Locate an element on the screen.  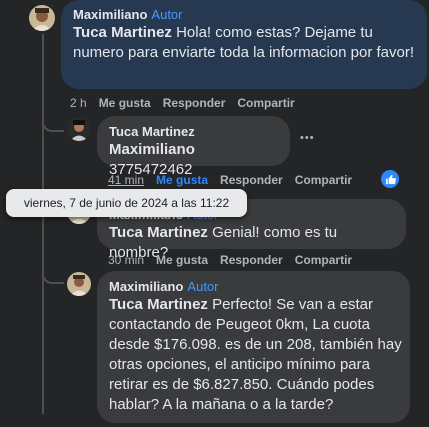
more-options-icon: ••• is located at coordinates (307, 138).